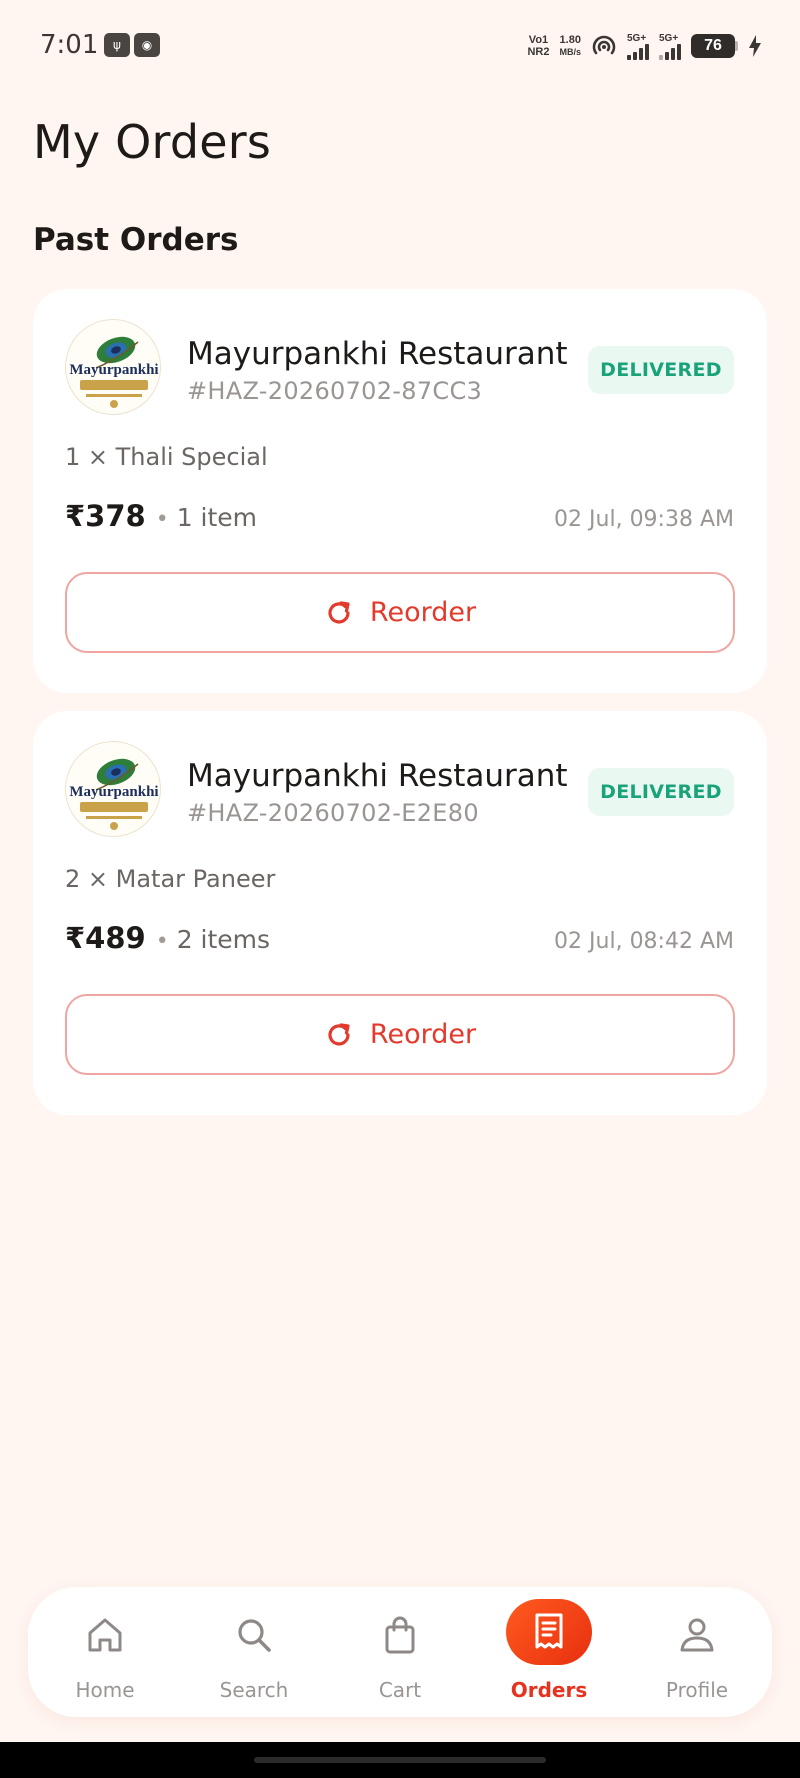  I want to click on nav-item-profile: Profile, so click(697, 1652).